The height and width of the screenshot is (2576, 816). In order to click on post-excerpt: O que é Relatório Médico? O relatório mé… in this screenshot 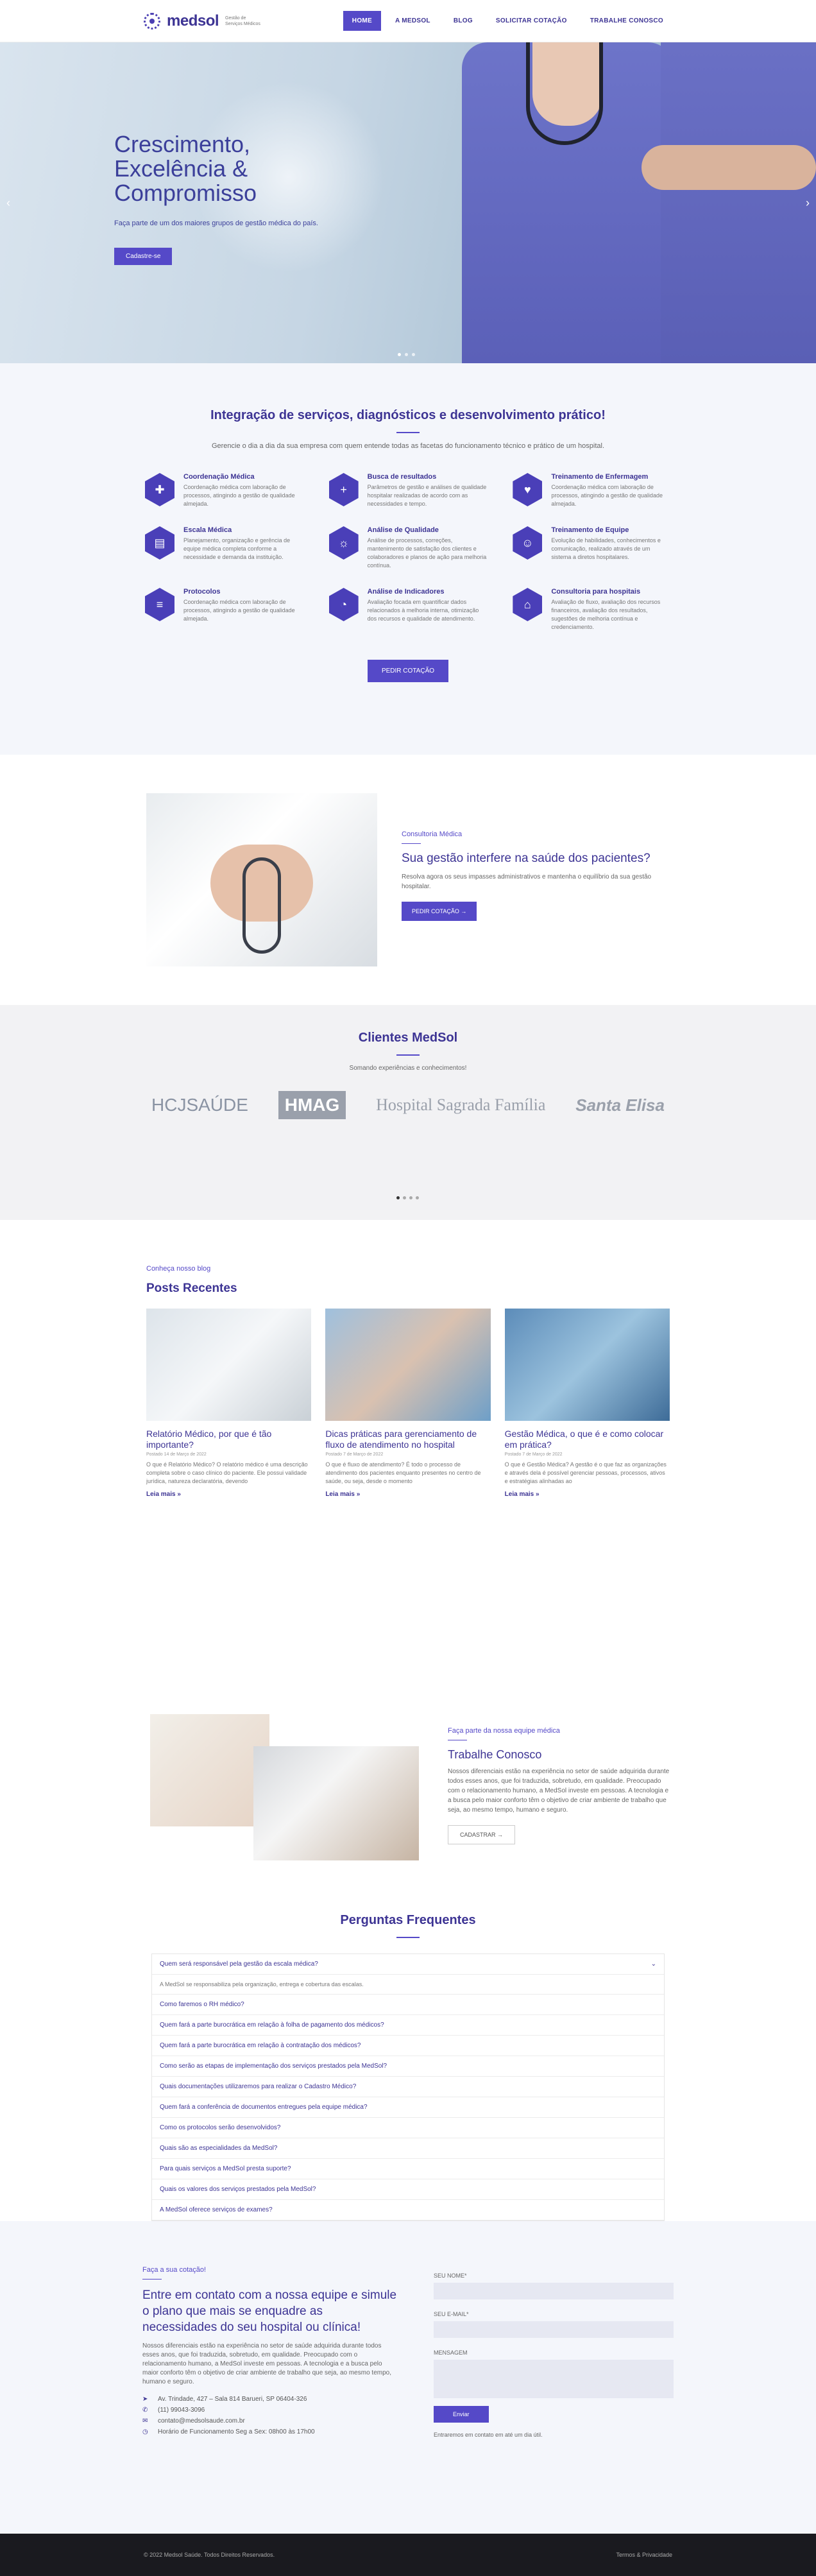, I will do `click(227, 1472)`.